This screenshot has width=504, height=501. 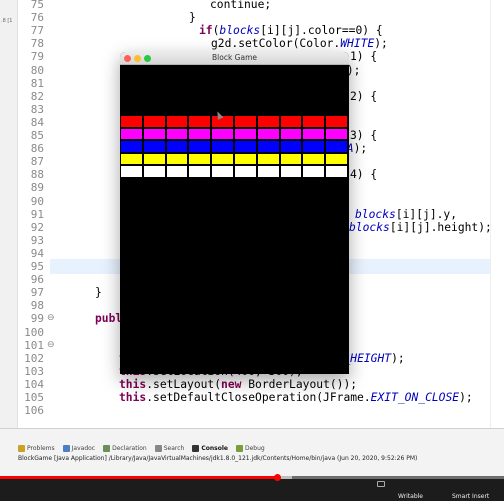 I want to click on code-token: publ, so click(x=109, y=319).